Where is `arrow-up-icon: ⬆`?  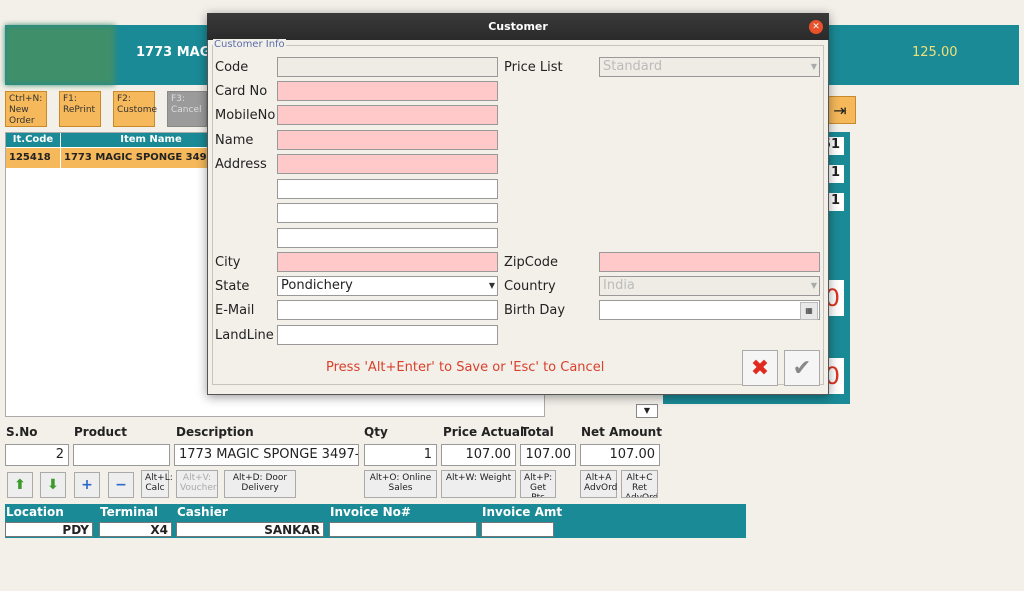
arrow-up-icon: ⬆ is located at coordinates (20, 485).